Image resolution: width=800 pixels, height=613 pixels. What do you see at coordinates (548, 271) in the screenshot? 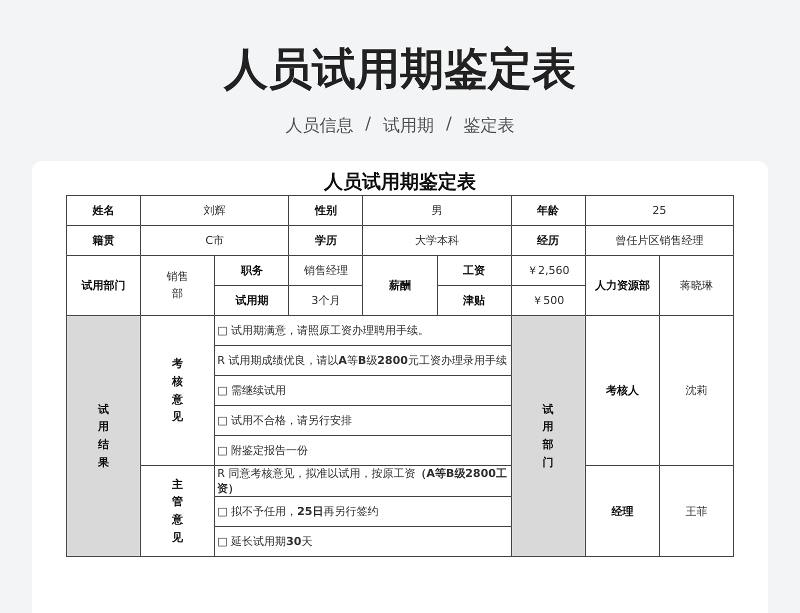
I see `field-value: ￥2,560` at bounding box center [548, 271].